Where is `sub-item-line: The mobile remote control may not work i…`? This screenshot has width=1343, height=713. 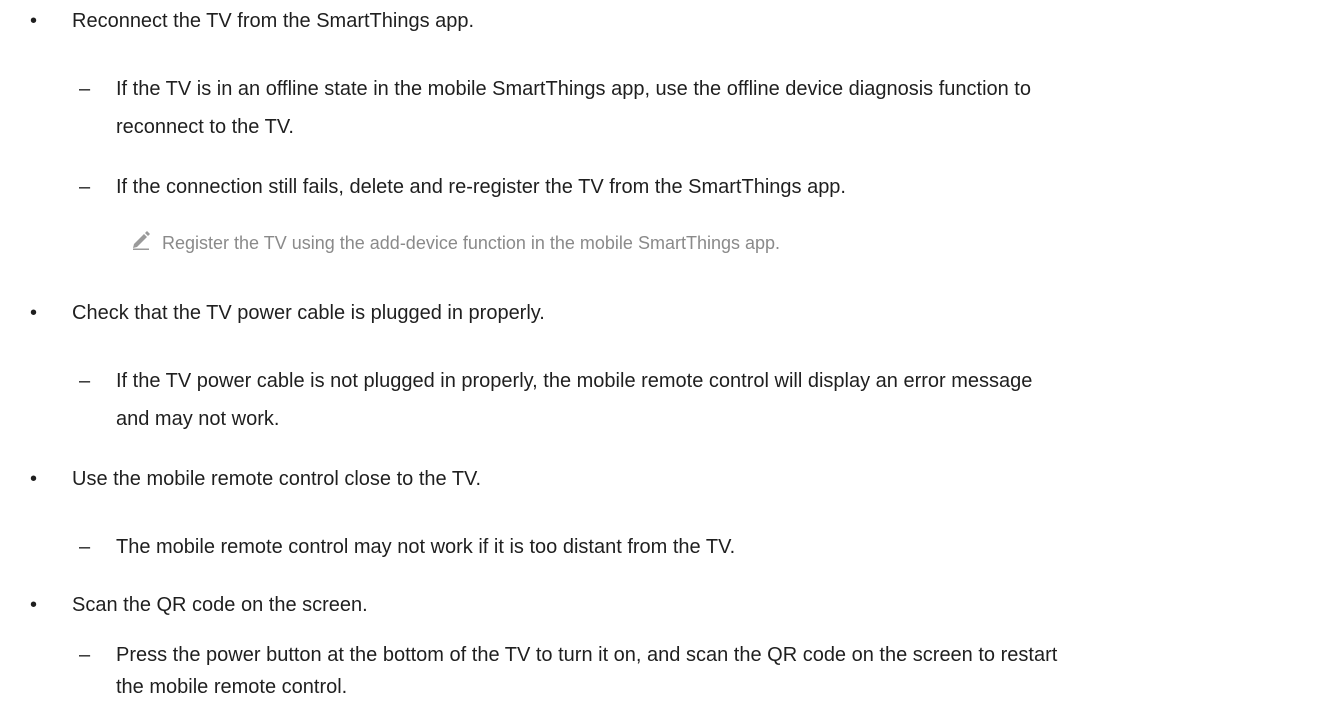
sub-item-line: The mobile remote control may not work i… is located at coordinates (426, 547).